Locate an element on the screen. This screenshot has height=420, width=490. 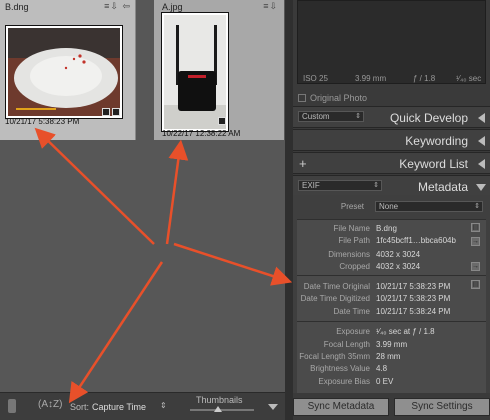
arrow-to-jpg-date is located at coordinates (177, 192).